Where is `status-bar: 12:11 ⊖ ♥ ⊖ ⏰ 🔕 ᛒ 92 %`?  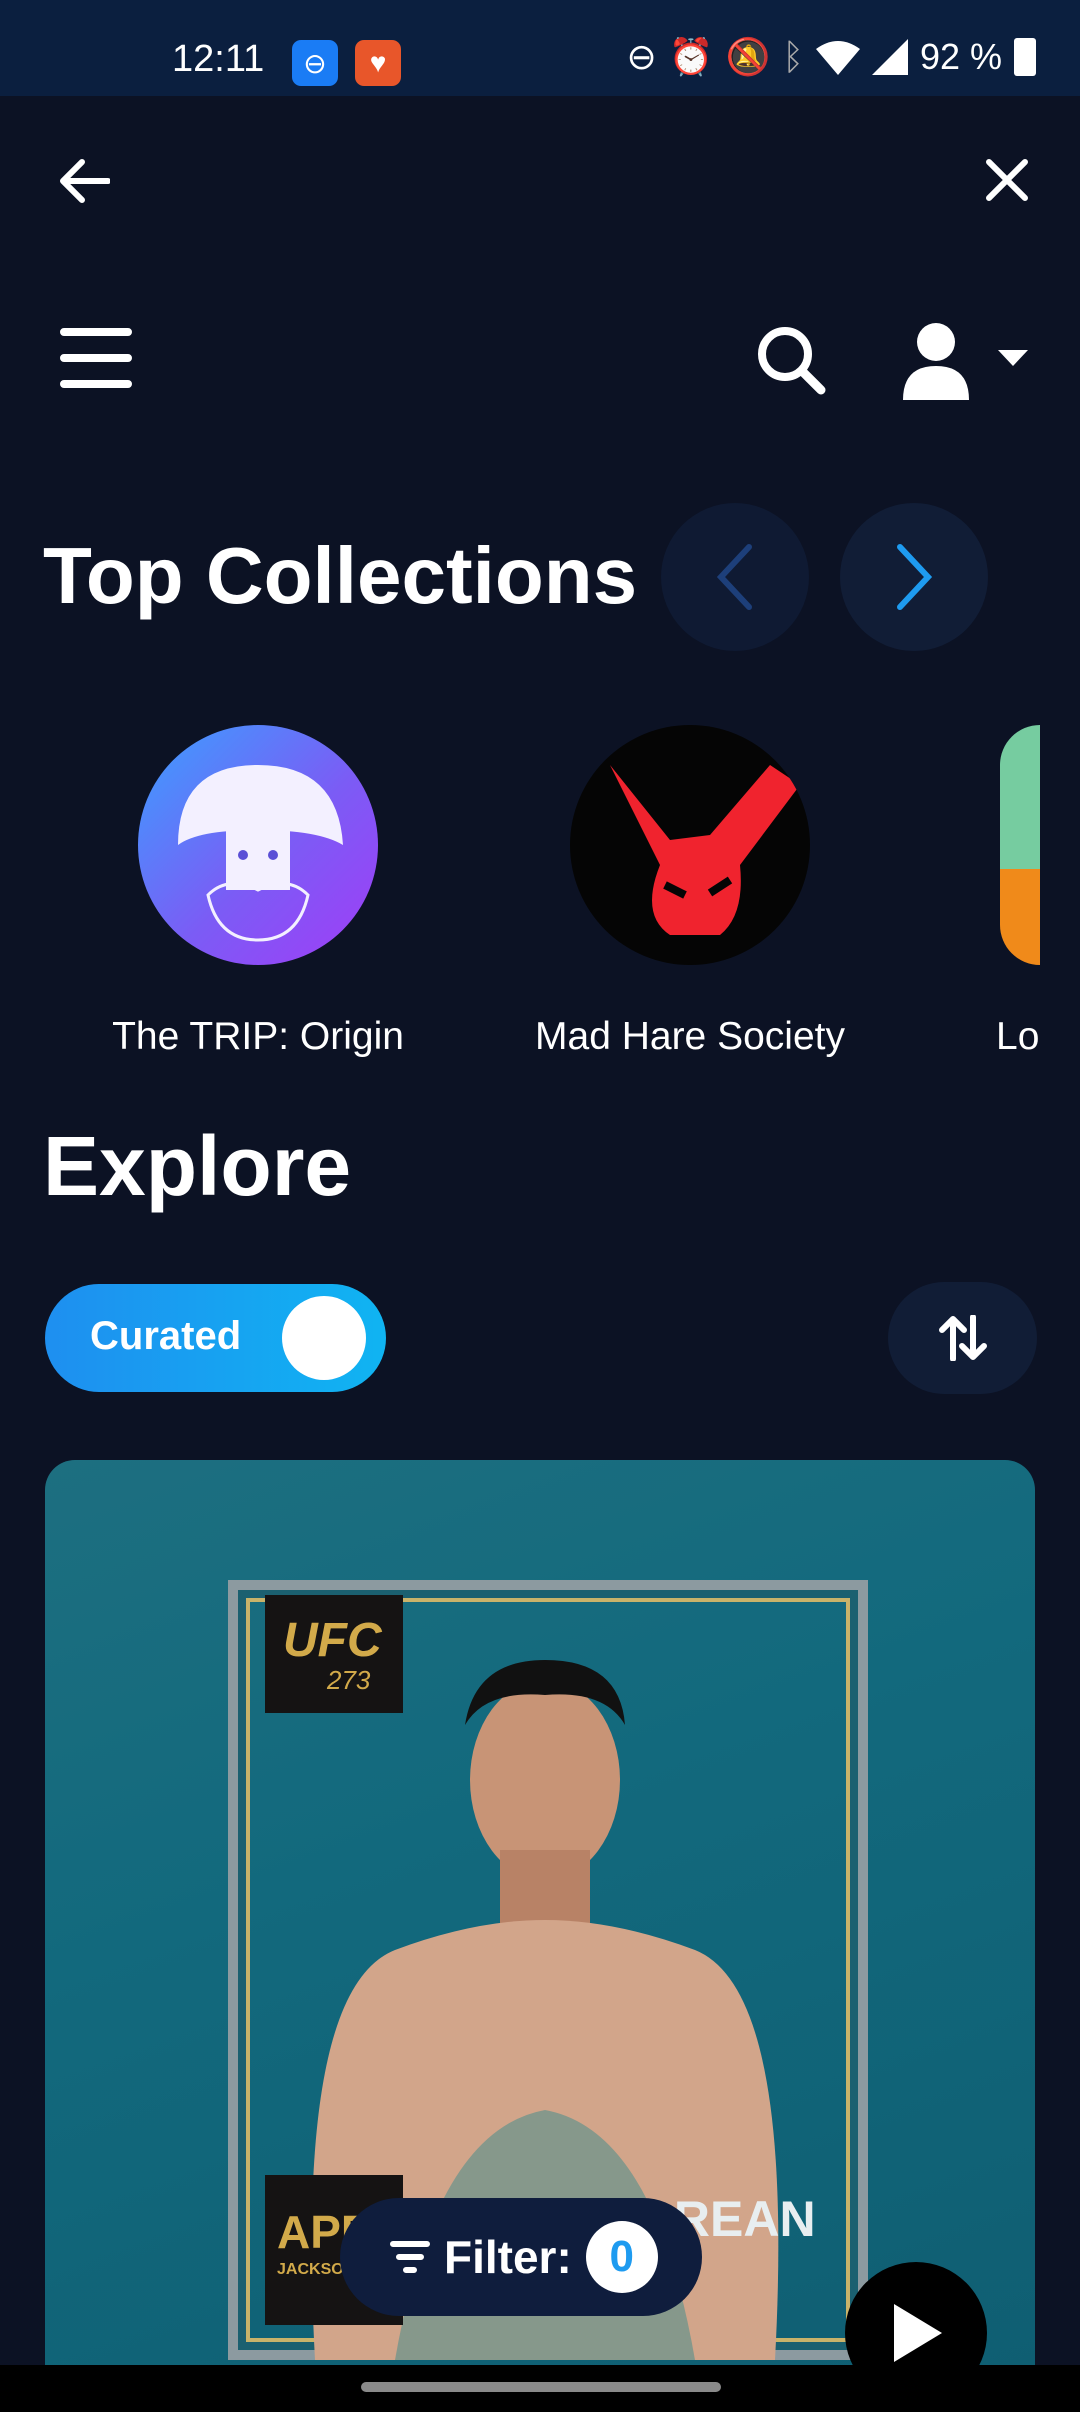 status-bar: 12:11 ⊖ ♥ ⊖ ⏰ 🔕 ᛒ 92 % is located at coordinates (540, 48).